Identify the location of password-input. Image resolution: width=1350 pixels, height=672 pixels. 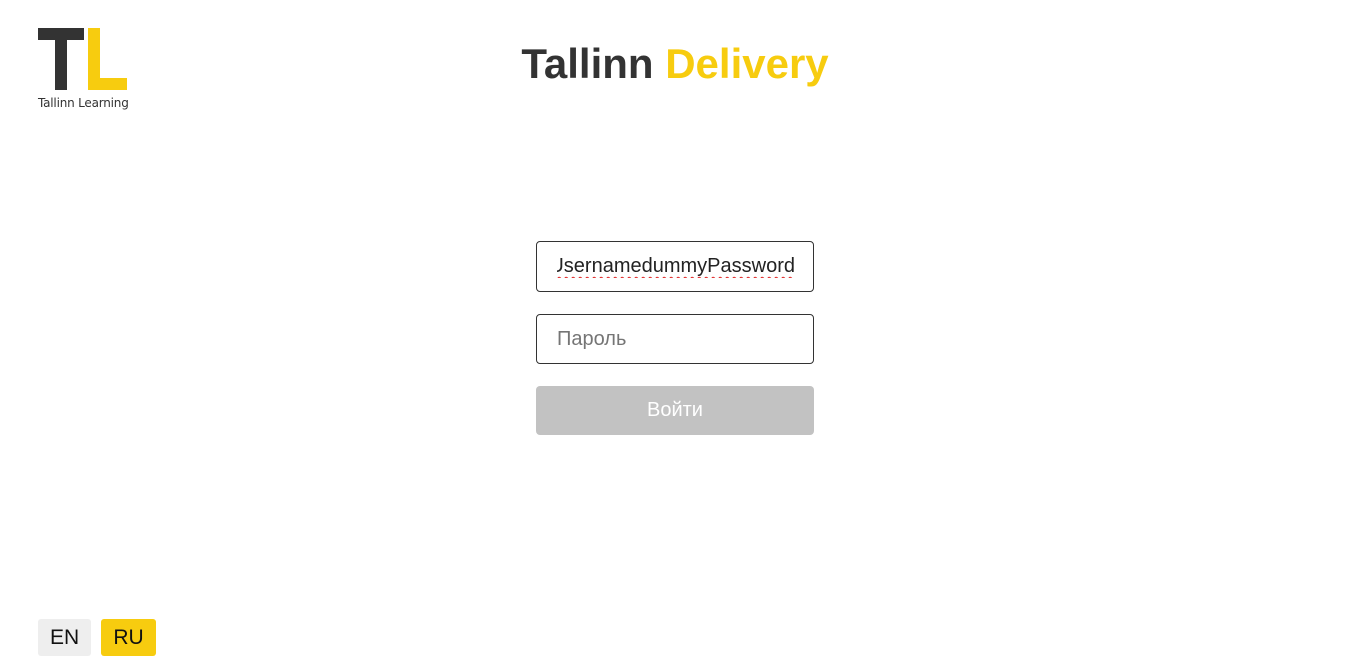
(675, 339).